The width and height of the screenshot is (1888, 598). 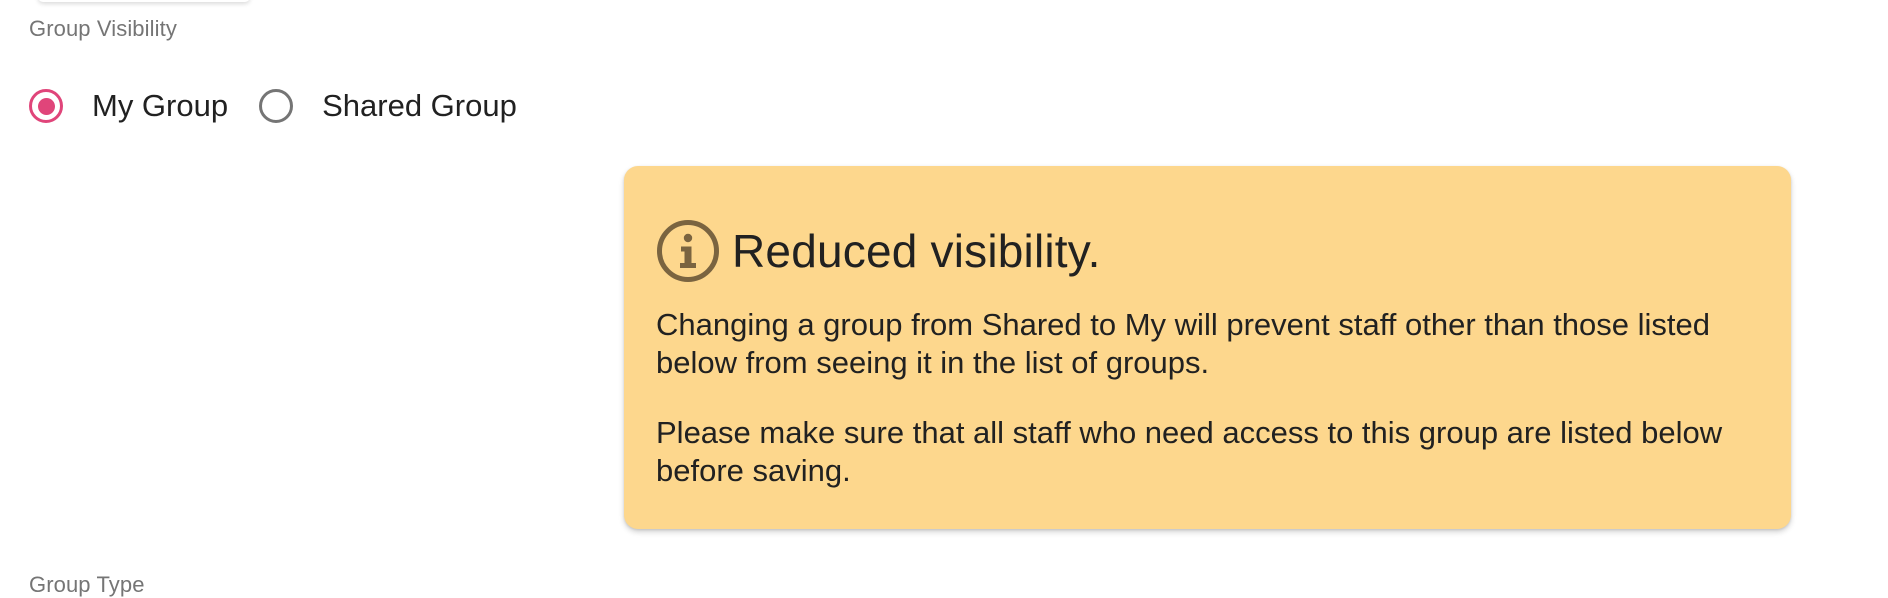 What do you see at coordinates (160, 106) in the screenshot?
I see `radio-my-group-label: My Group` at bounding box center [160, 106].